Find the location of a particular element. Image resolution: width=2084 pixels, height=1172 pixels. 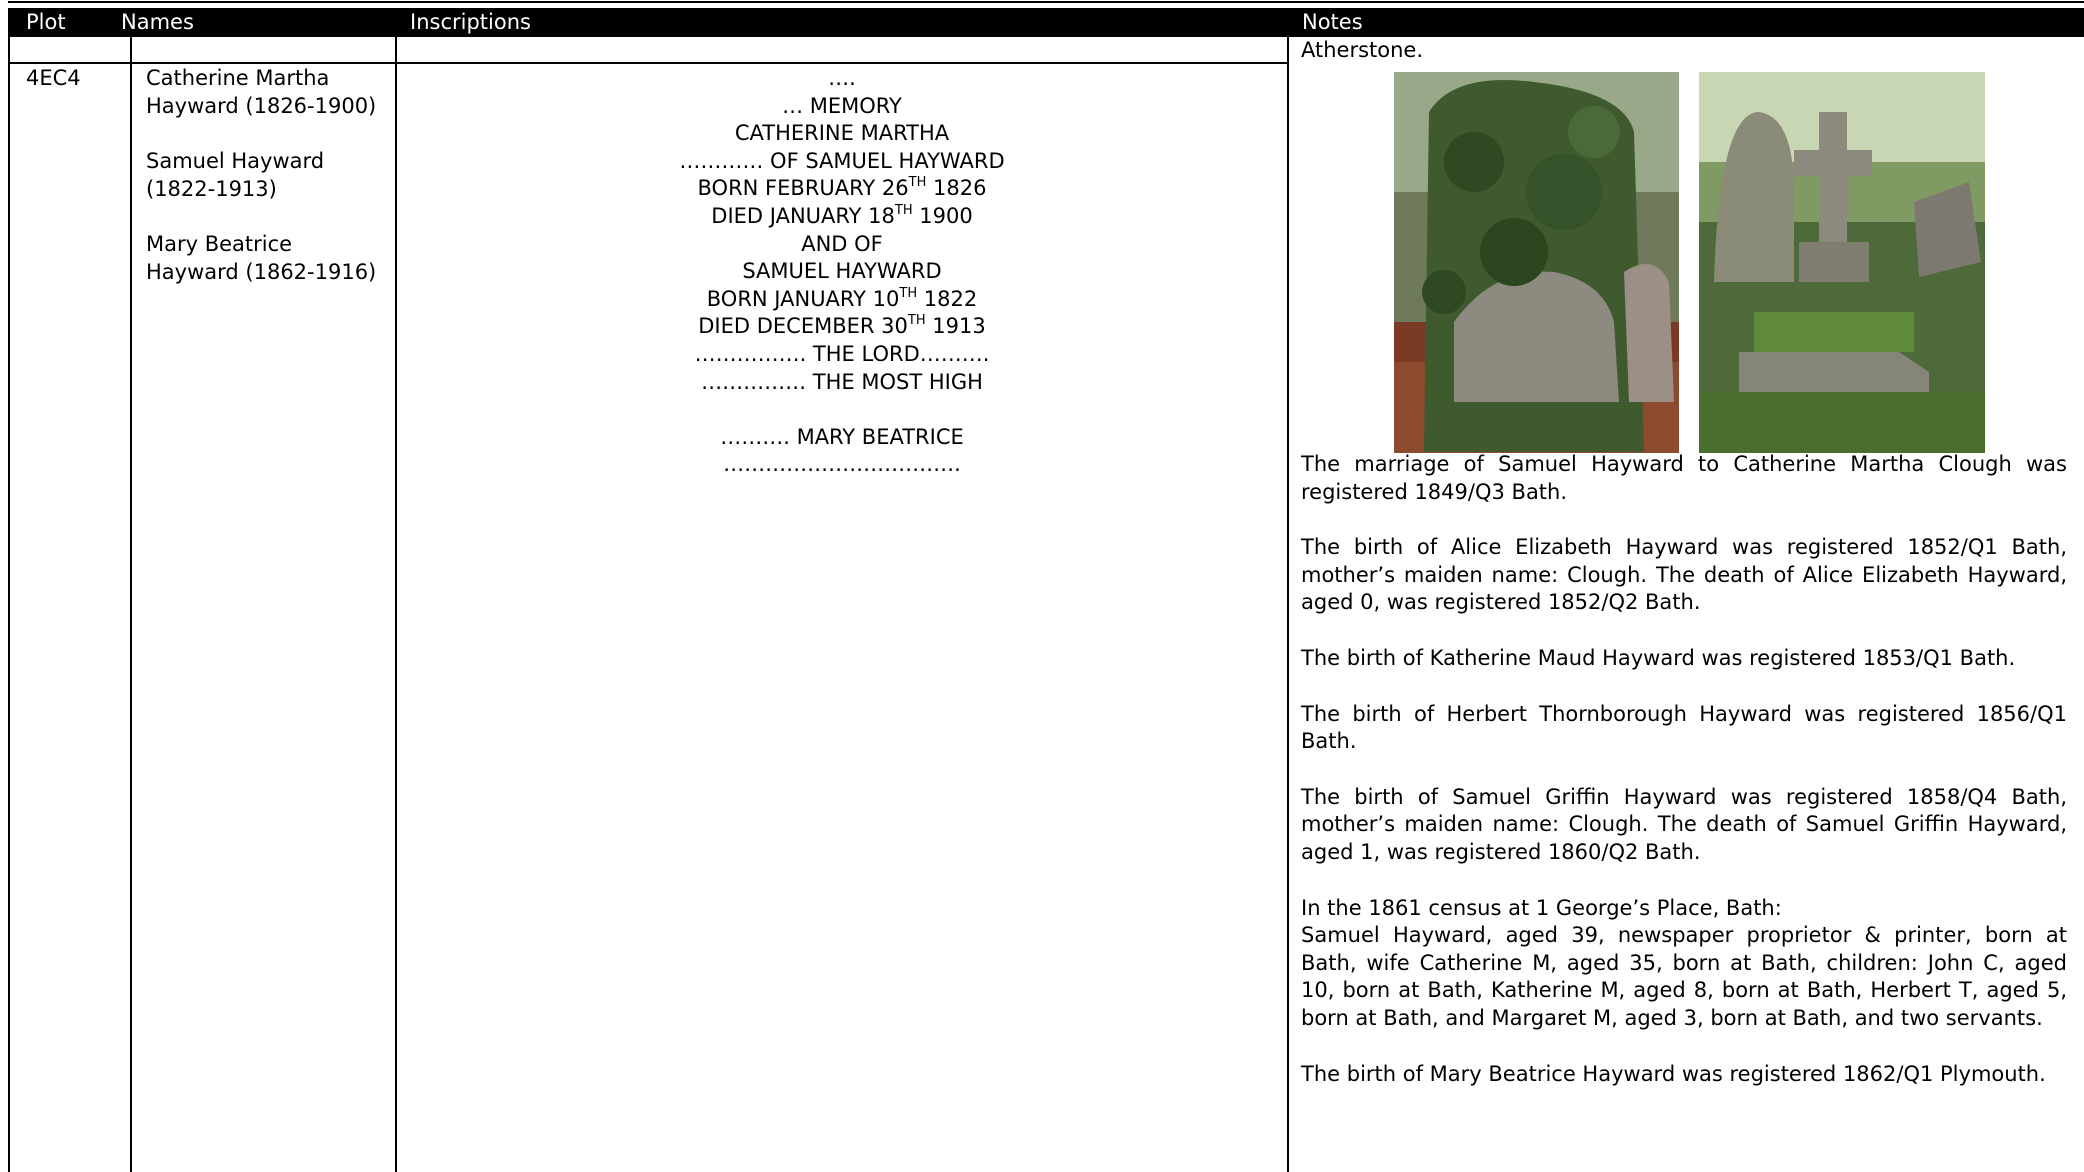

header-names: Names is located at coordinates (157, 22).